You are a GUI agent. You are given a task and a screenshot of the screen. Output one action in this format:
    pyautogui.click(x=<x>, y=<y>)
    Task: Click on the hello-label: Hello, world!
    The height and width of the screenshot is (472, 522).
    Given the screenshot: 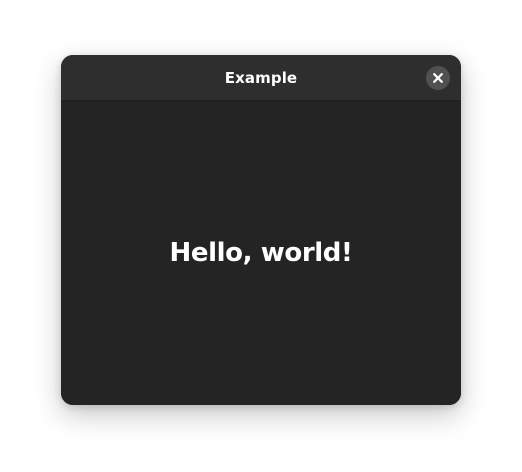 What is the action you would take?
    pyautogui.click(x=261, y=253)
    